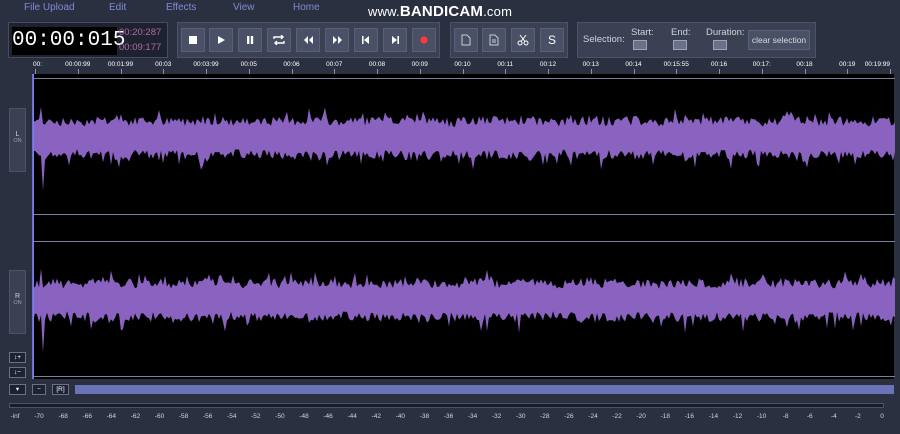 This screenshot has height=434, width=900. I want to click on meter-db-label: -46, so click(328, 416).